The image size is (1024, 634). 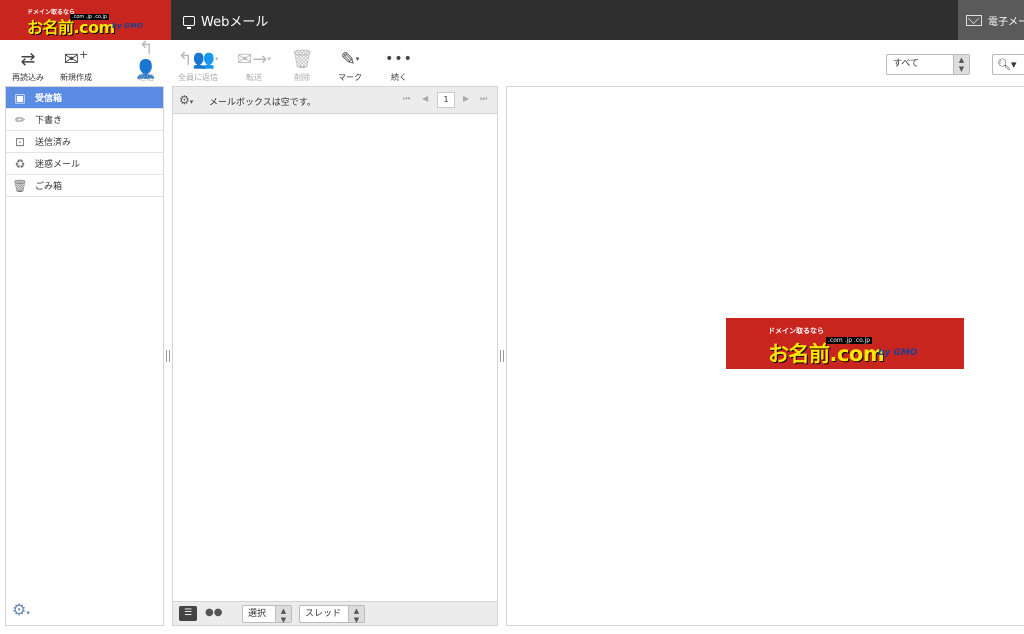 I want to click on first-page-icon: ⏮, so click(x=406, y=99).